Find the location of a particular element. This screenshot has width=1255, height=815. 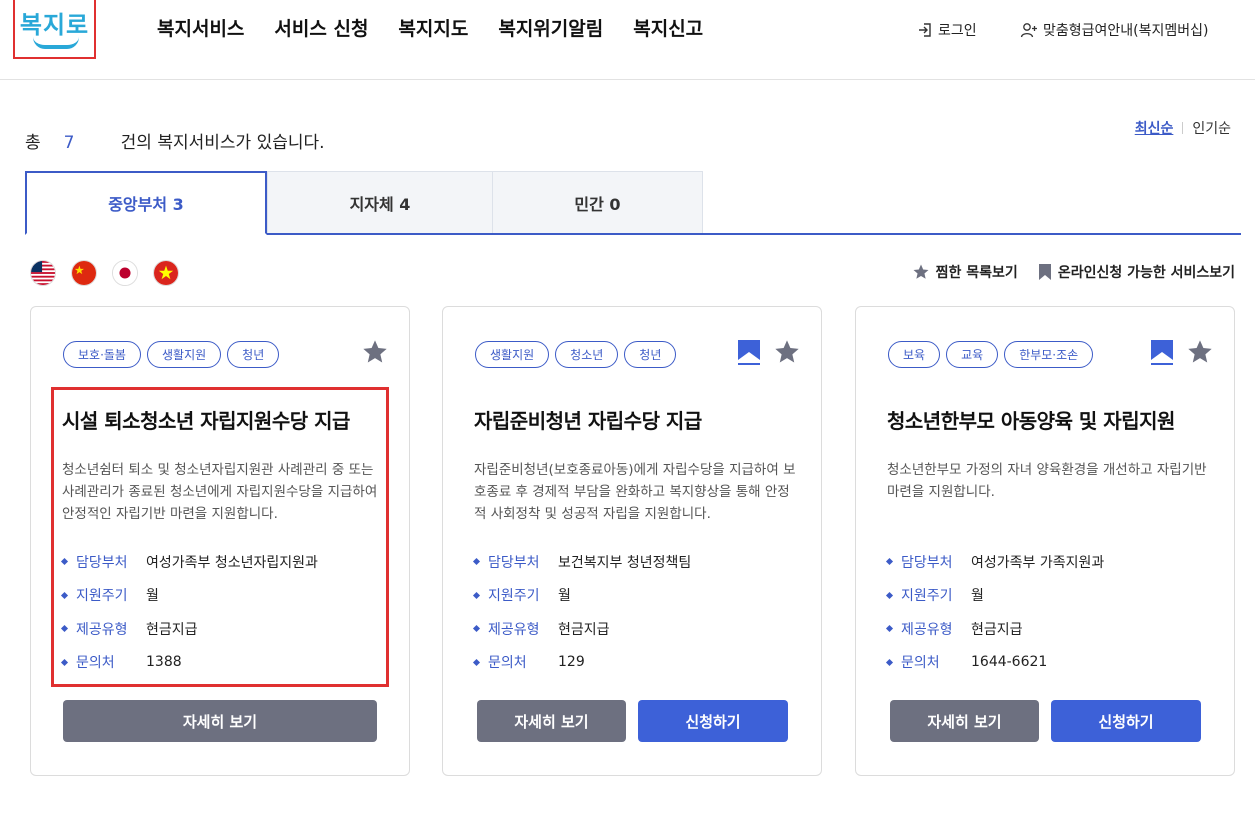

info-row: 담당부처 여성가족부 가족지원과 is located at coordinates (995, 562).